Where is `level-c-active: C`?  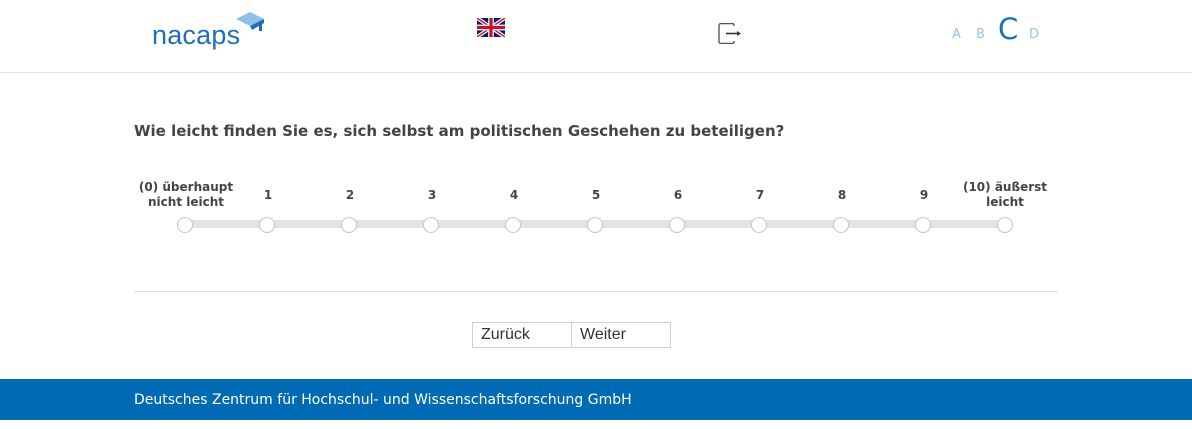
level-c-active: C is located at coordinates (1008, 29).